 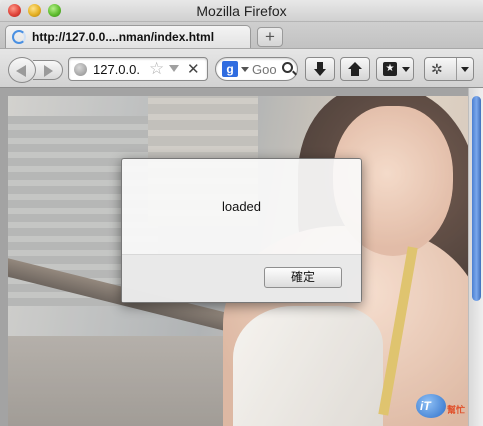 I want to click on search-bar: g, so click(x=256, y=69).